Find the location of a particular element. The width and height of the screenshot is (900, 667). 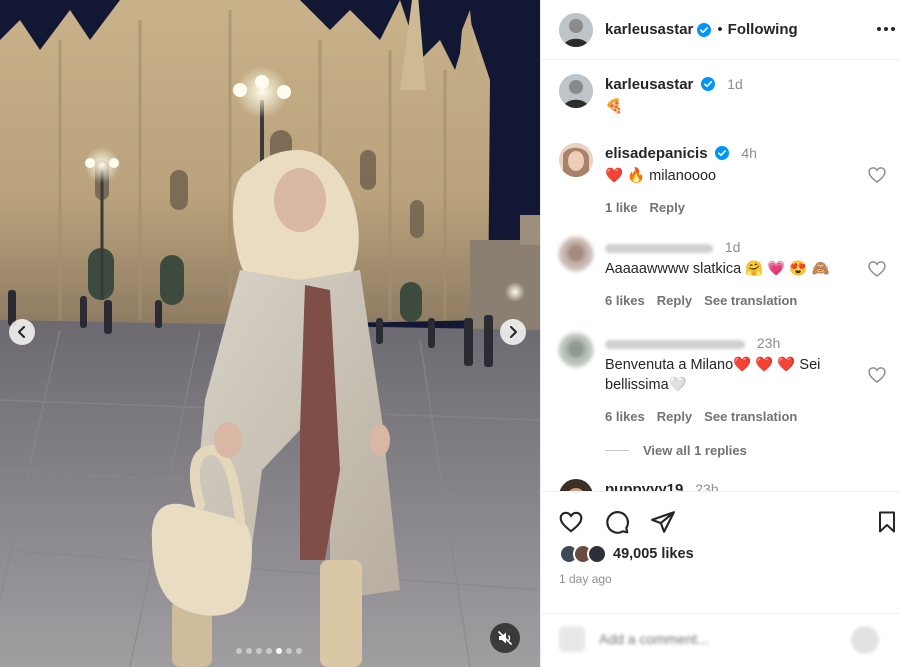

more-options-icon is located at coordinates (886, 29).